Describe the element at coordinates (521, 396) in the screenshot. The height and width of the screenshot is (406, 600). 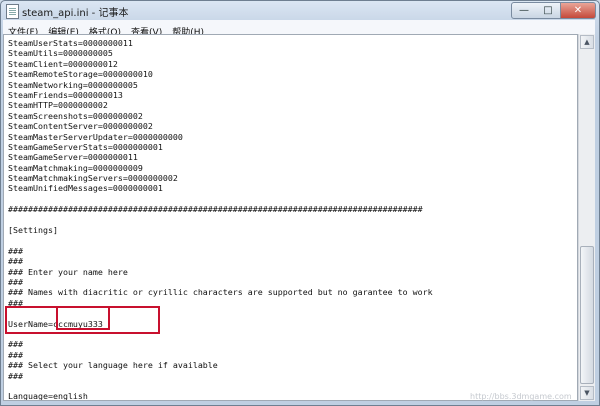
I see `watermark-text: http://bbs.3dmgame.com` at that location.